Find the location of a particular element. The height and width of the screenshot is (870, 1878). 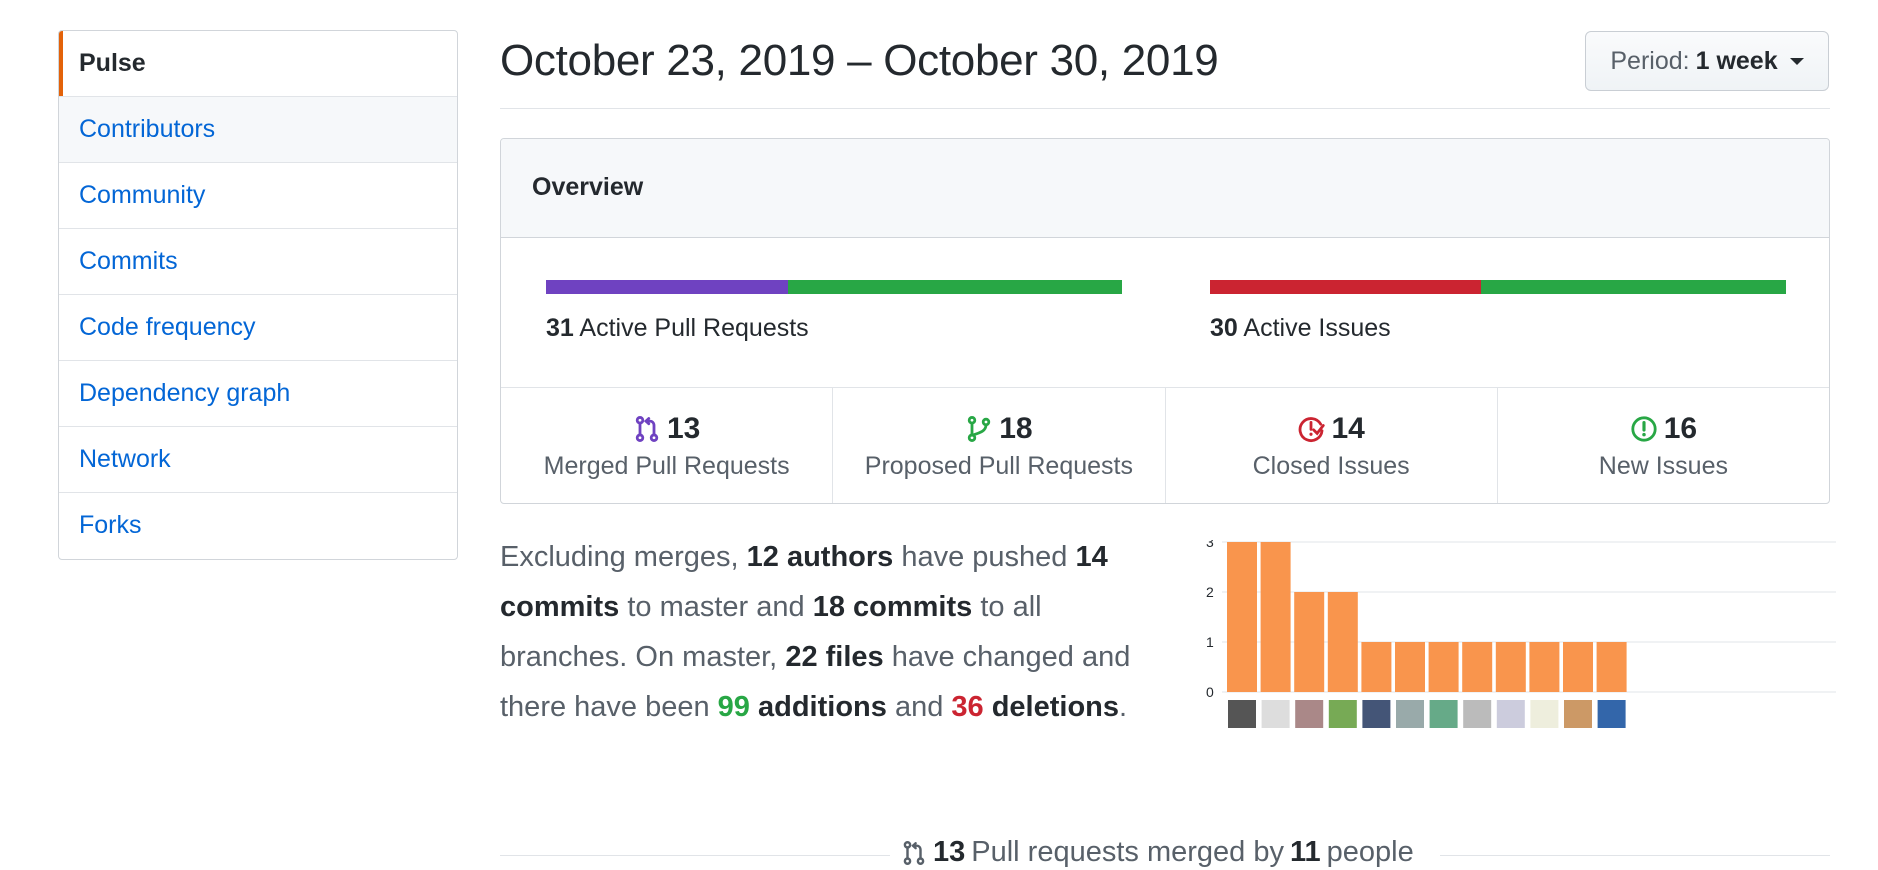

issues-summary: 30 Active Issues is located at coordinates (1498, 290).